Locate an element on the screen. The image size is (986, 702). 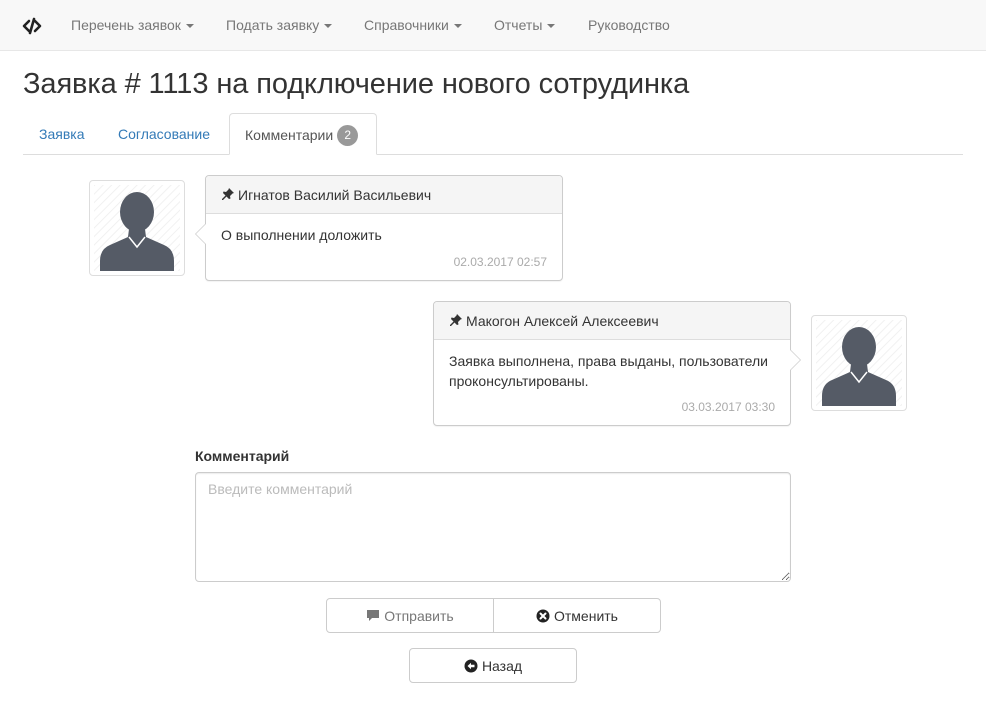
comment-text: О выполнении доложить is located at coordinates (301, 235).